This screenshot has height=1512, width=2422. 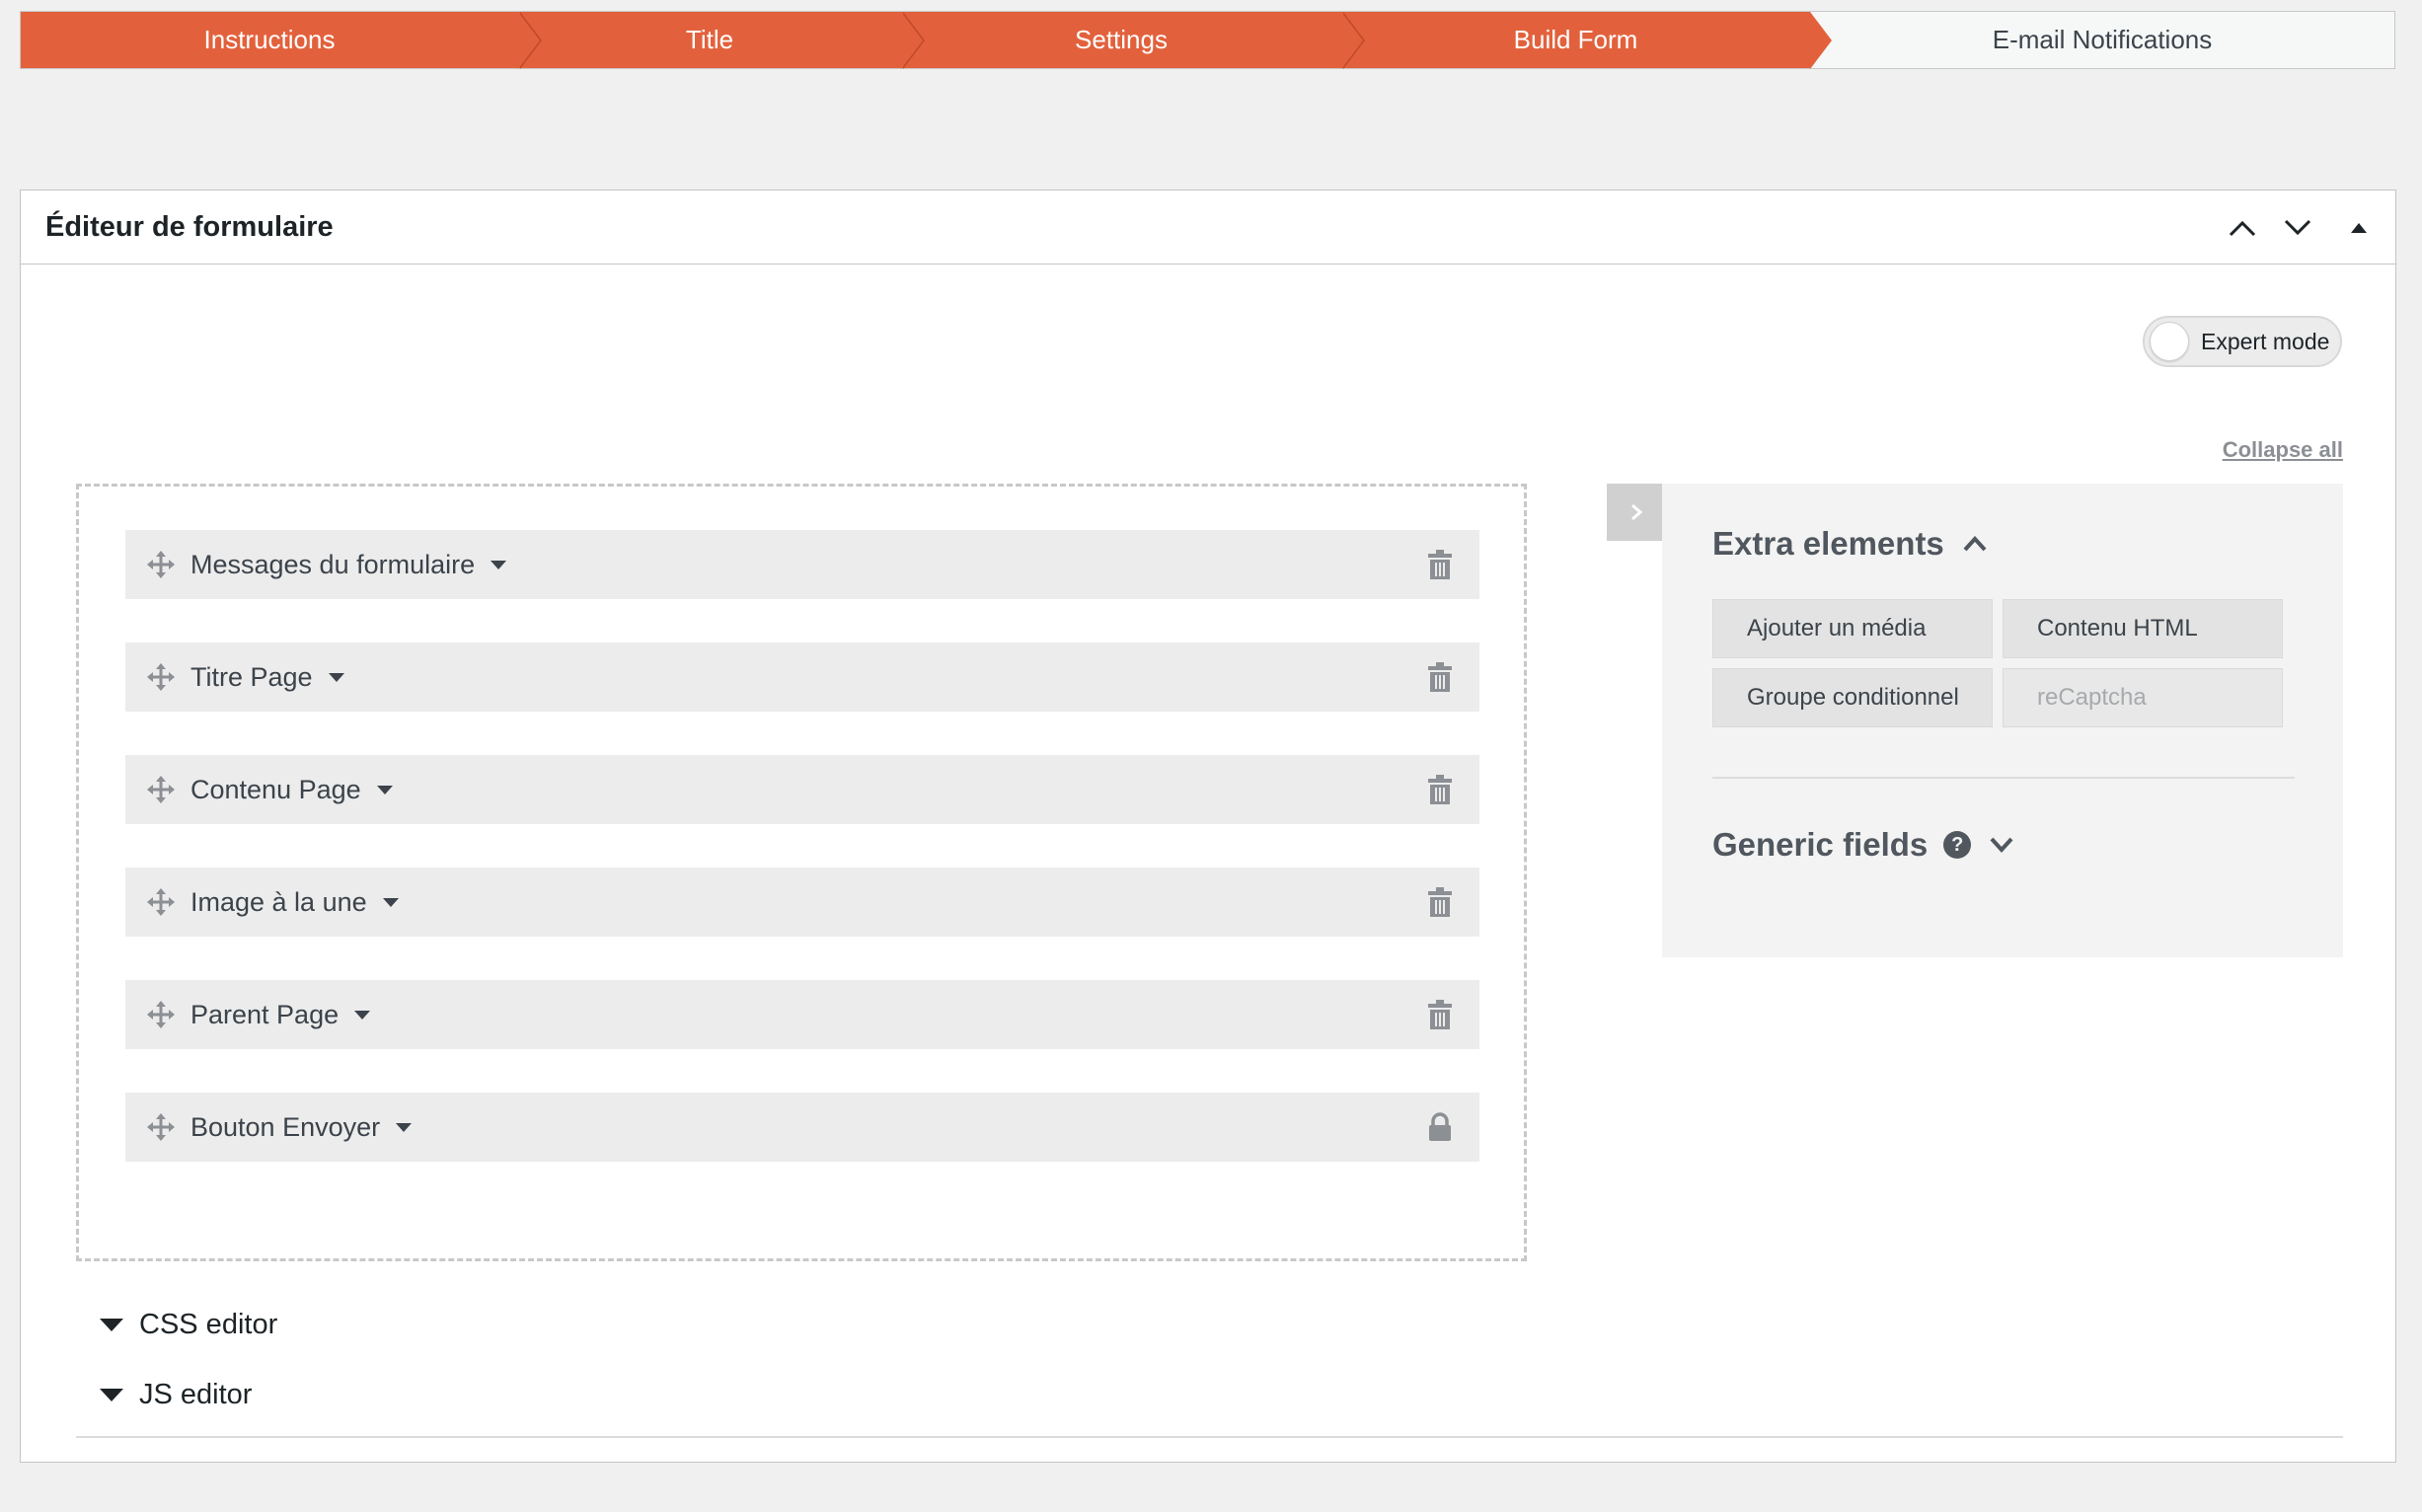 I want to click on field-row: Bouton Envoyer, so click(x=802, y=1128).